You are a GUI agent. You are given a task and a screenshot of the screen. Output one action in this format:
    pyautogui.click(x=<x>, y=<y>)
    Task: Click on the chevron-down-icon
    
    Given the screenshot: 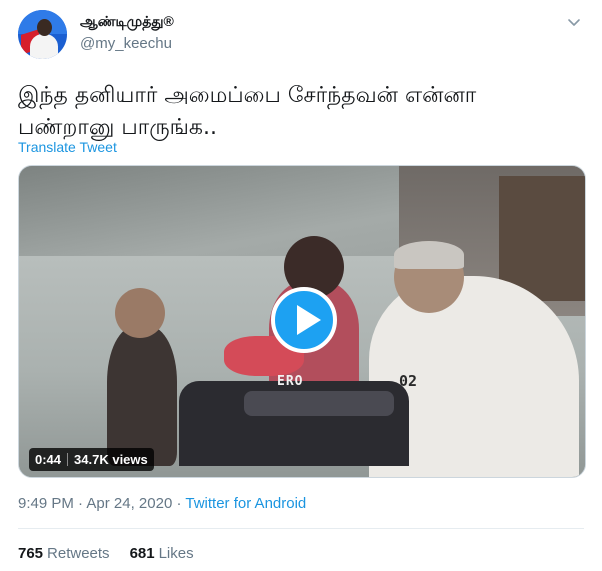 What is the action you would take?
    pyautogui.click(x=574, y=22)
    